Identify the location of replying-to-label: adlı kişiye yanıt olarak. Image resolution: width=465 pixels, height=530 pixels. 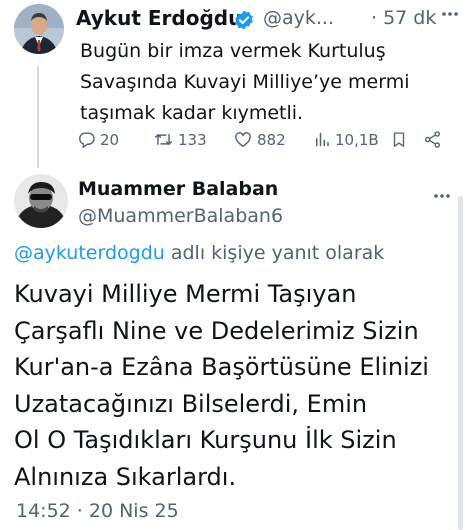
(274, 253).